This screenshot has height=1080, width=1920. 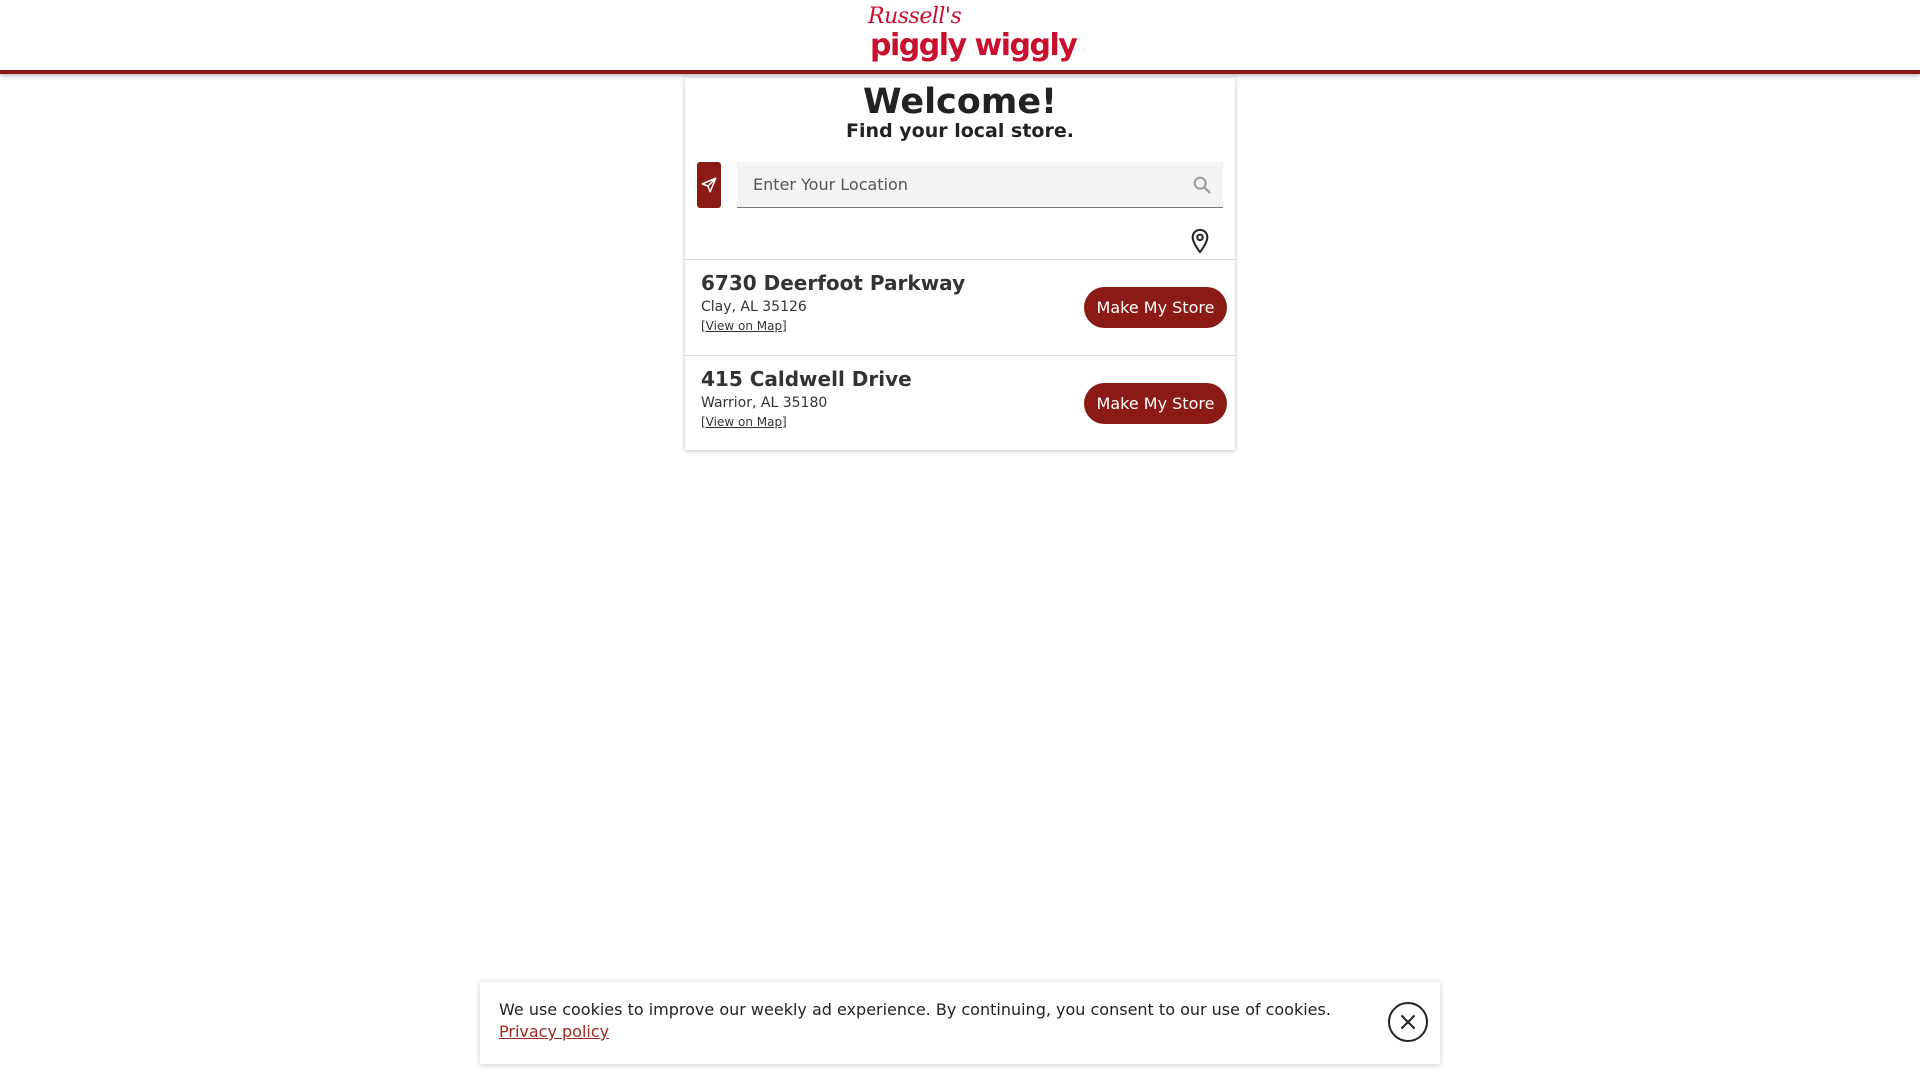 I want to click on close-icon, so click(x=1408, y=1022).